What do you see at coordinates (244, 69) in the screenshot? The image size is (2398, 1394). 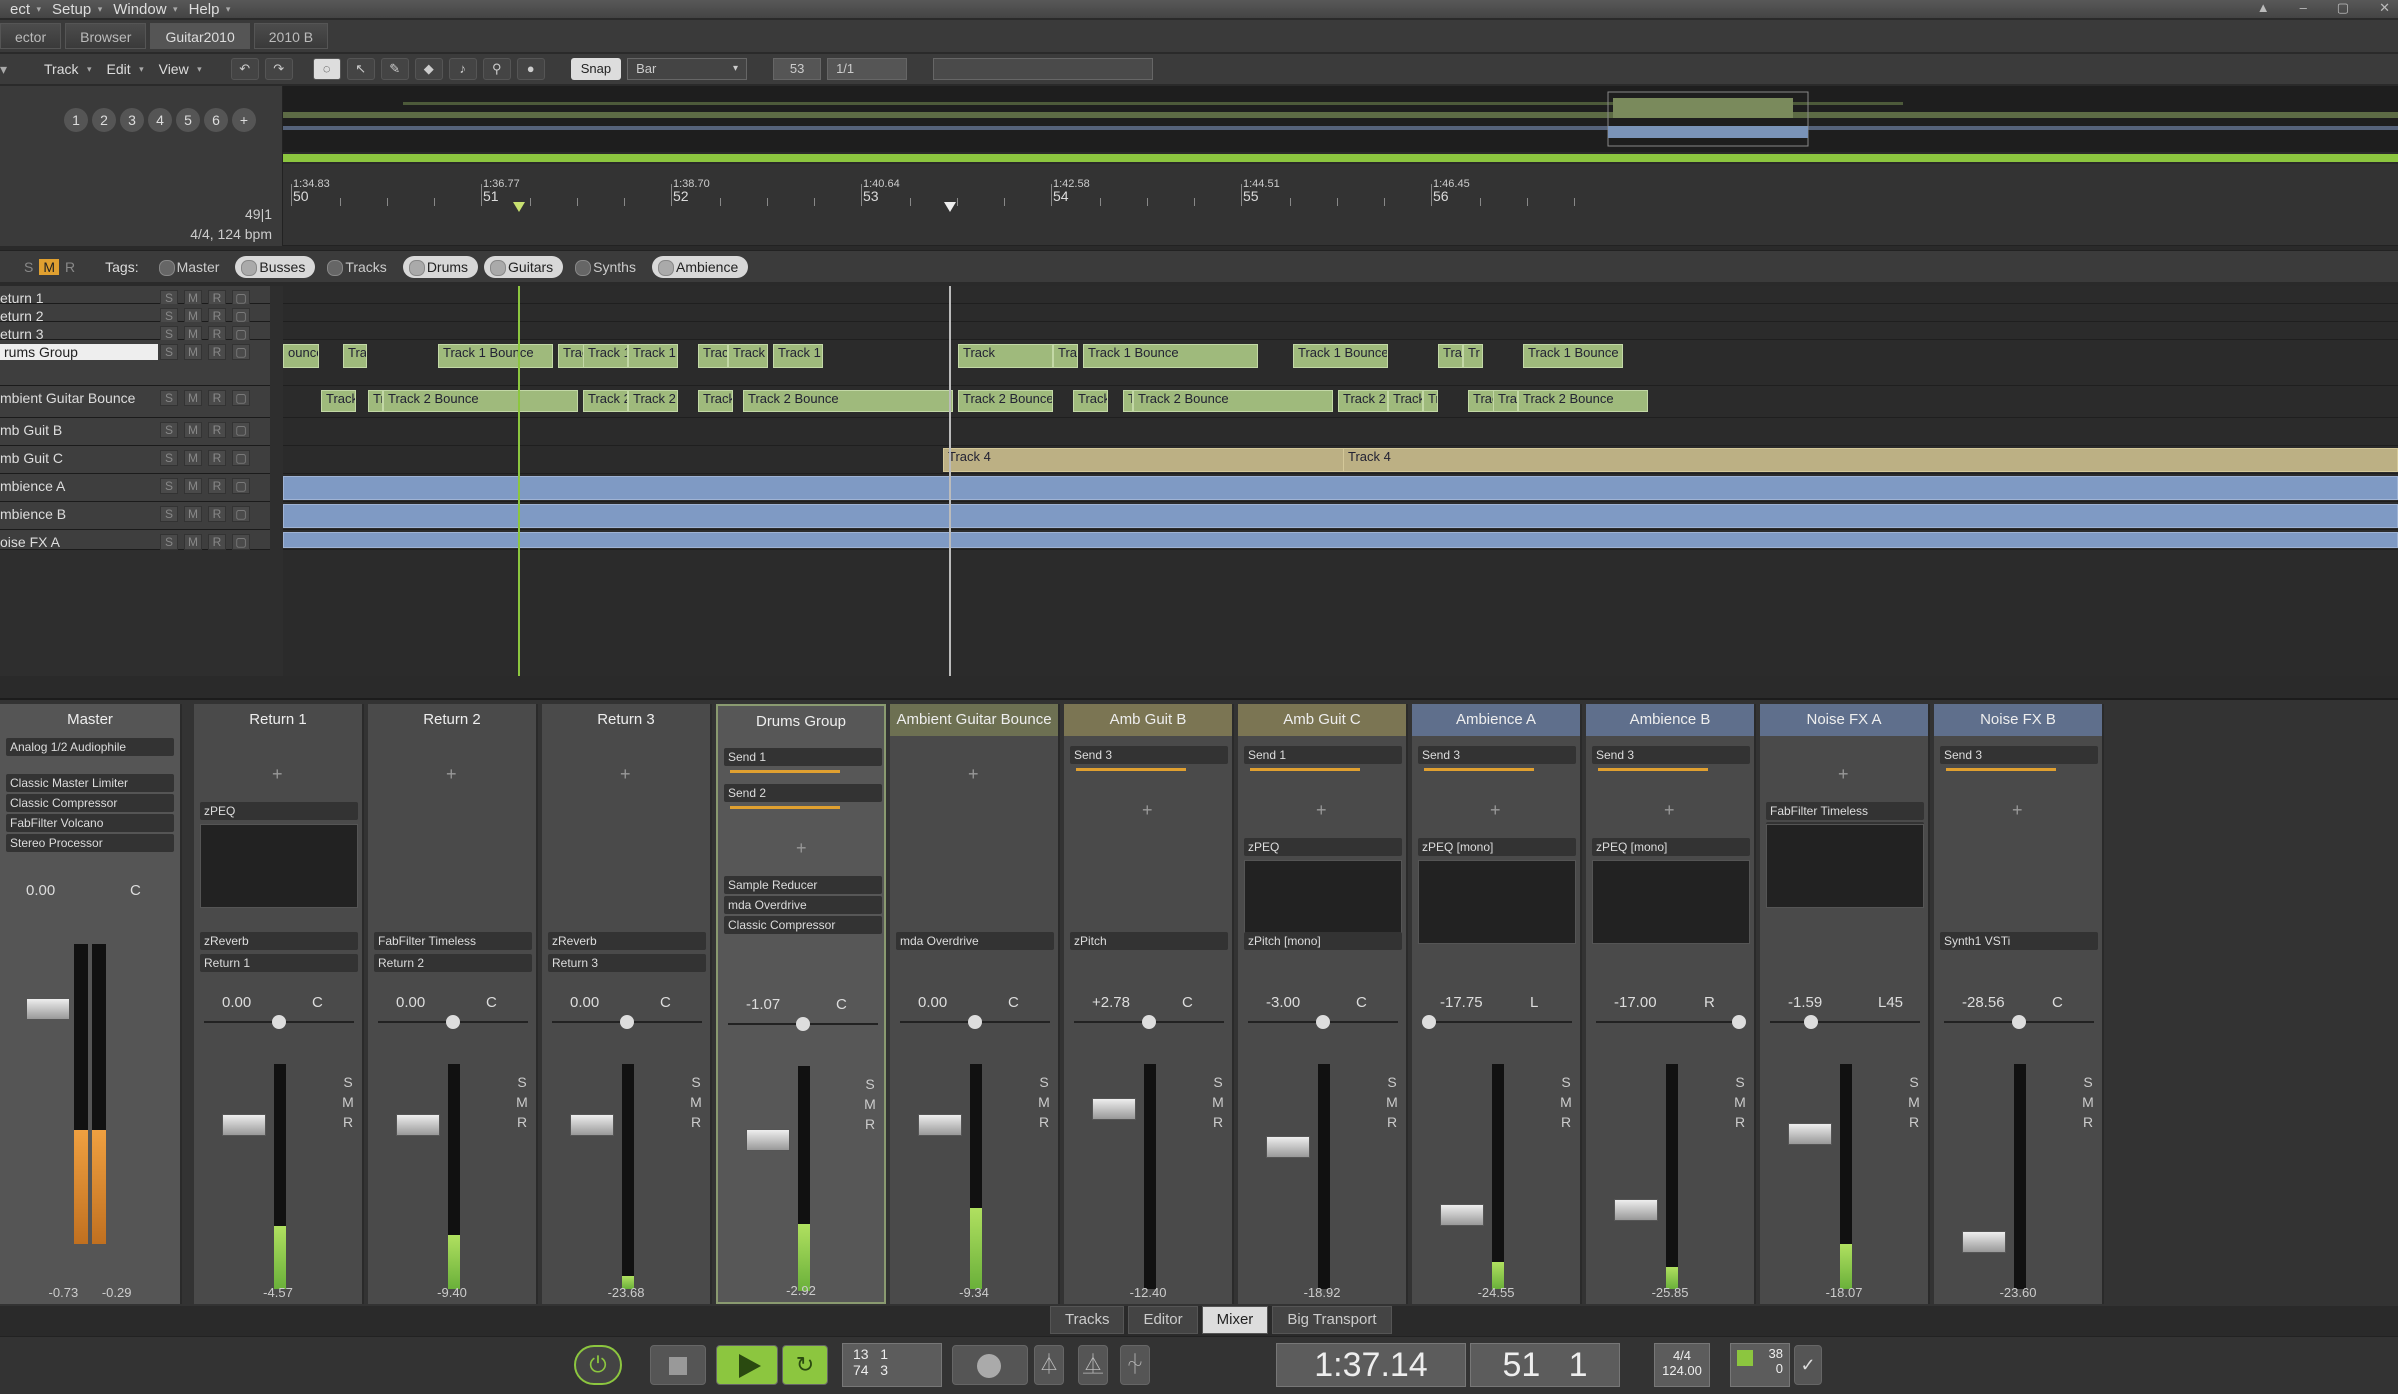 I see `undo-icon: ↶` at bounding box center [244, 69].